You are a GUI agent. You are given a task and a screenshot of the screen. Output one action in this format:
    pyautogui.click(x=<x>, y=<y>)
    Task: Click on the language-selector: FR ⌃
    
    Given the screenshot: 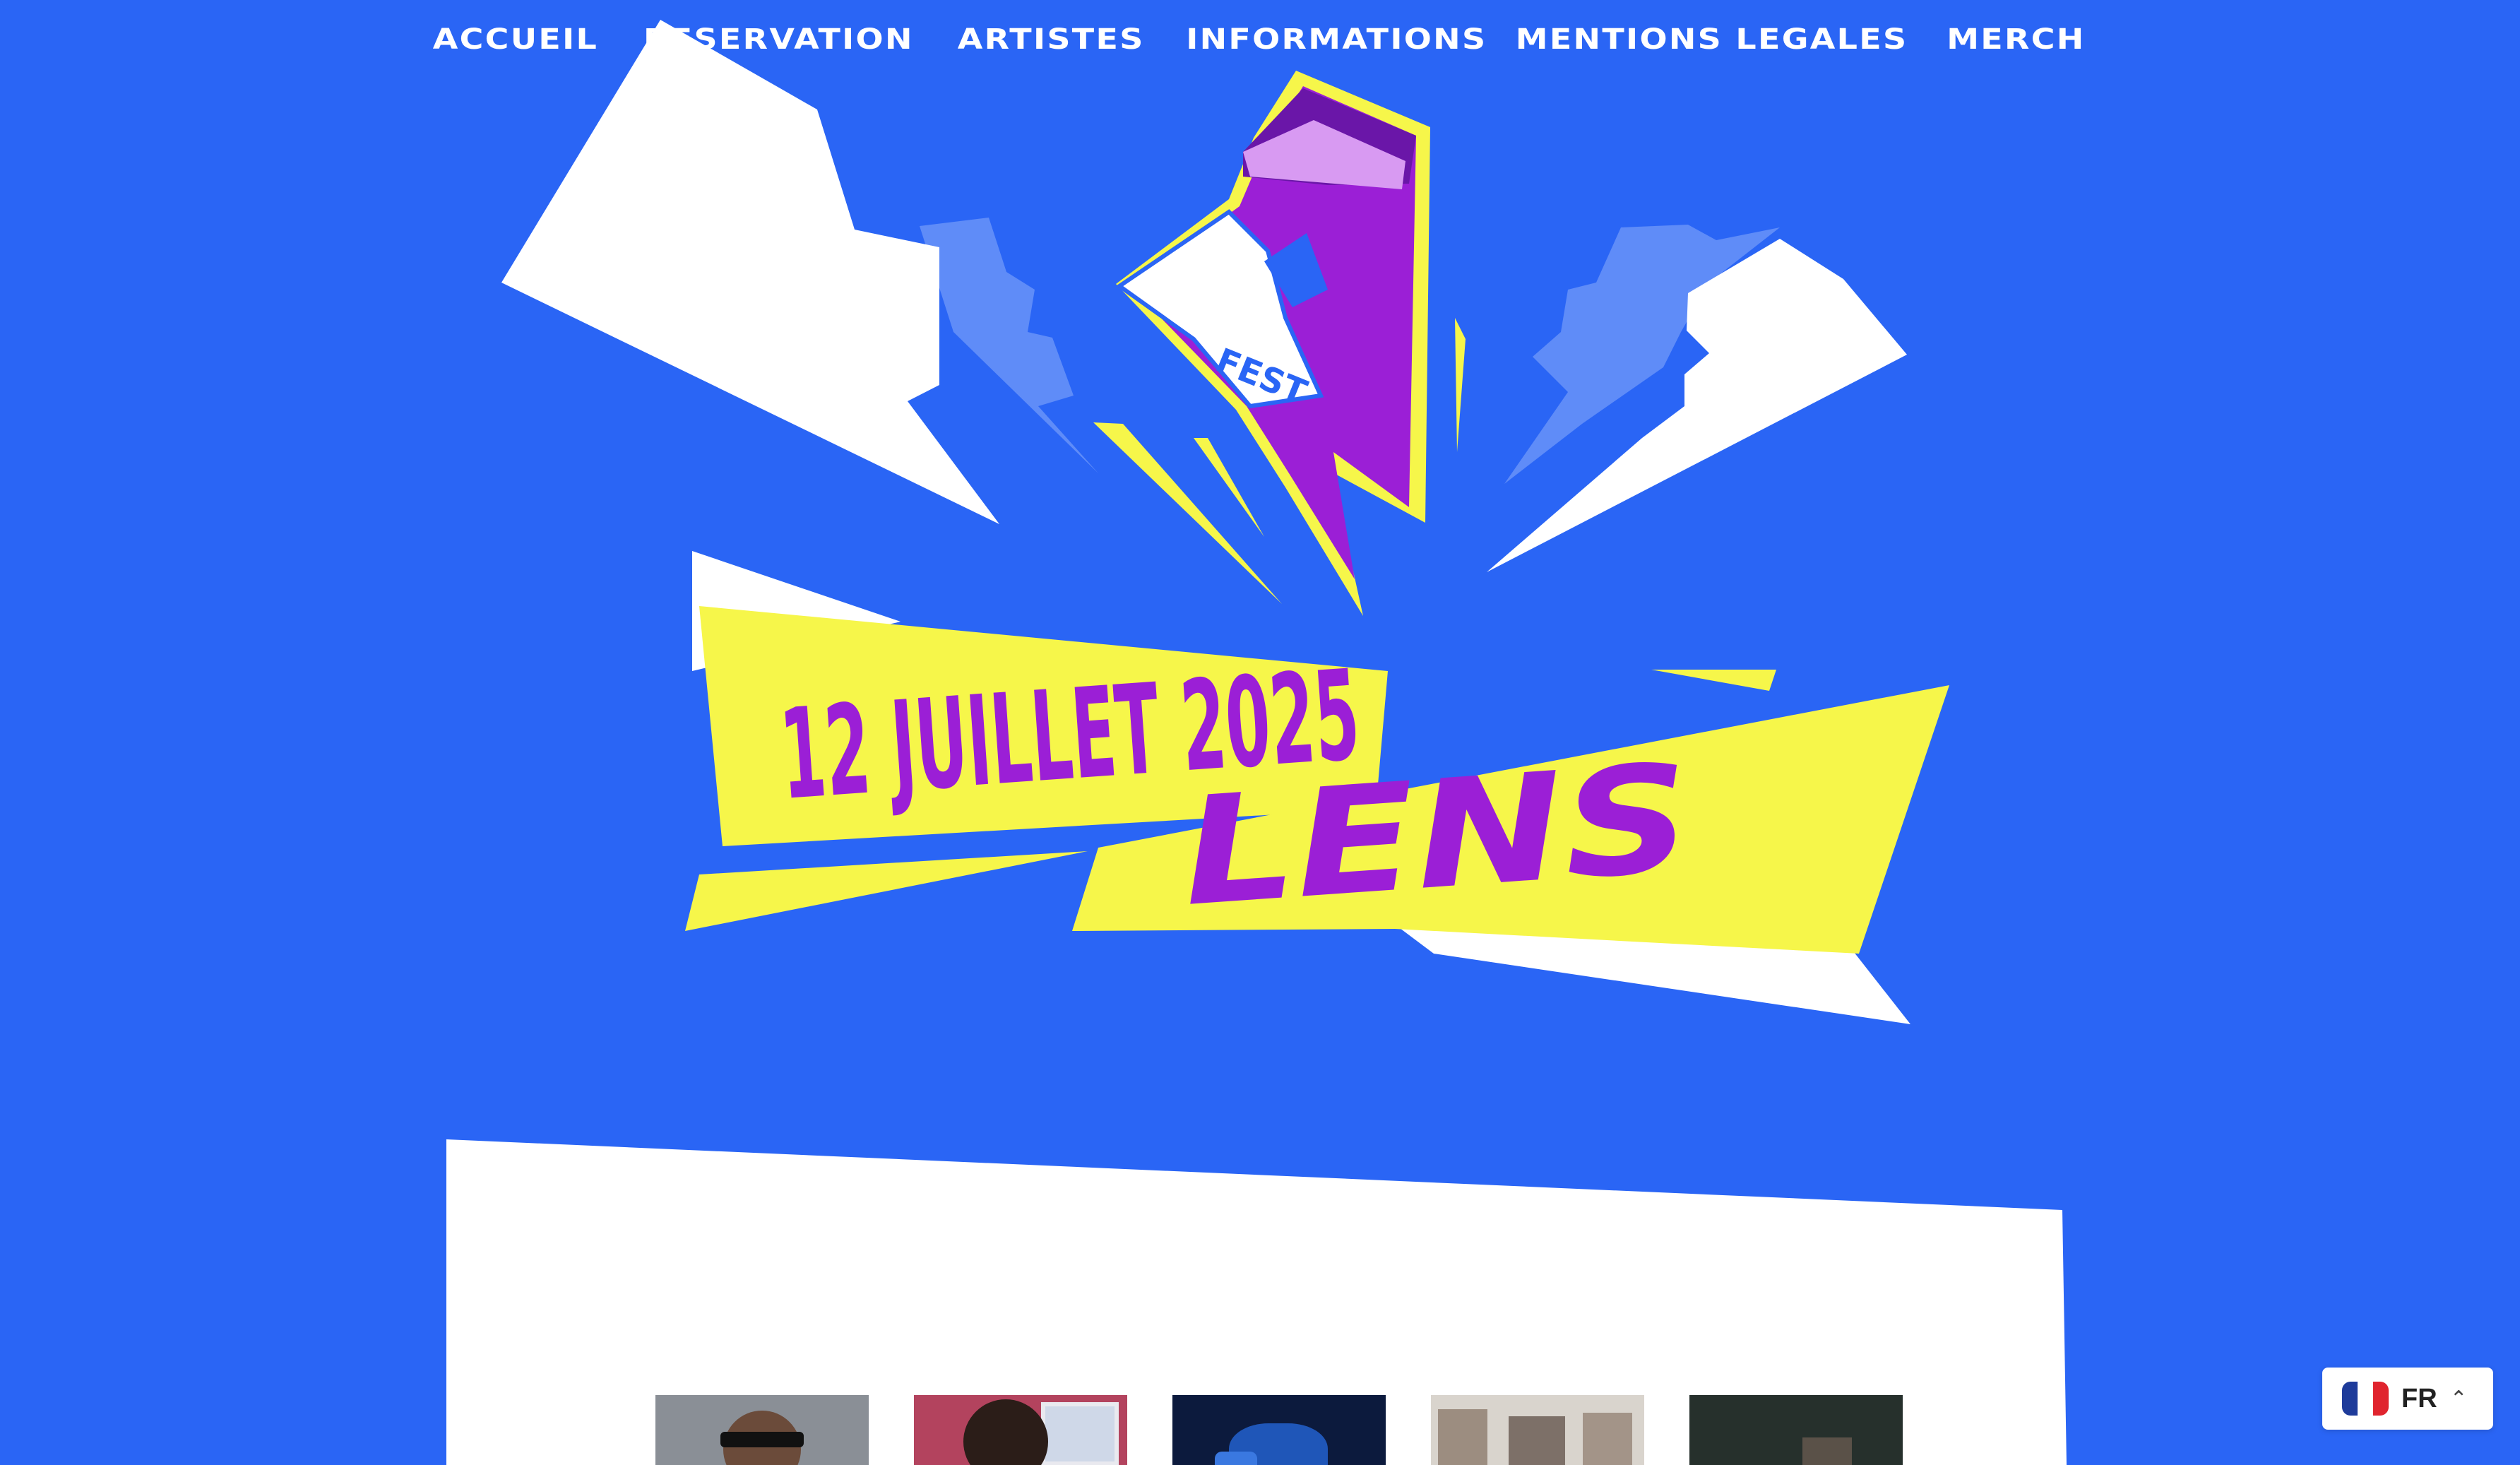 What is the action you would take?
    pyautogui.click(x=2407, y=1399)
    